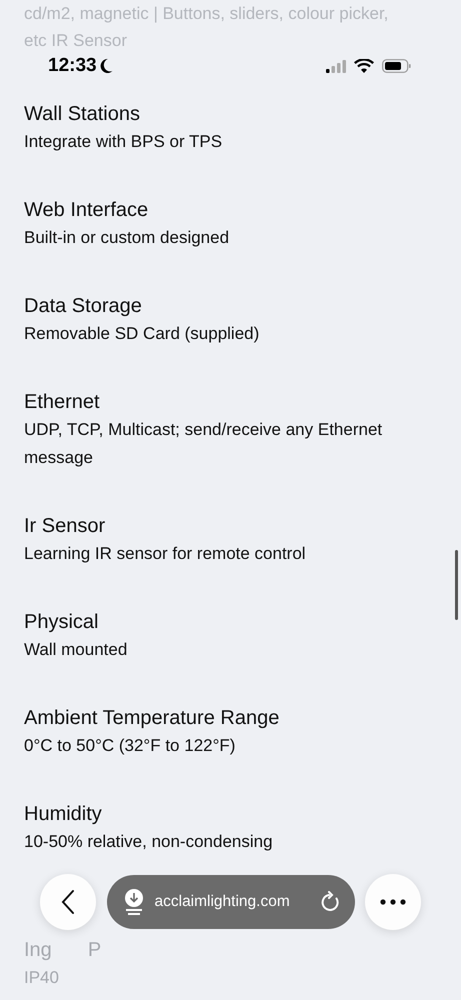  Describe the element at coordinates (75, 41) in the screenshot. I see `text-line: etc IR Sensor` at that location.